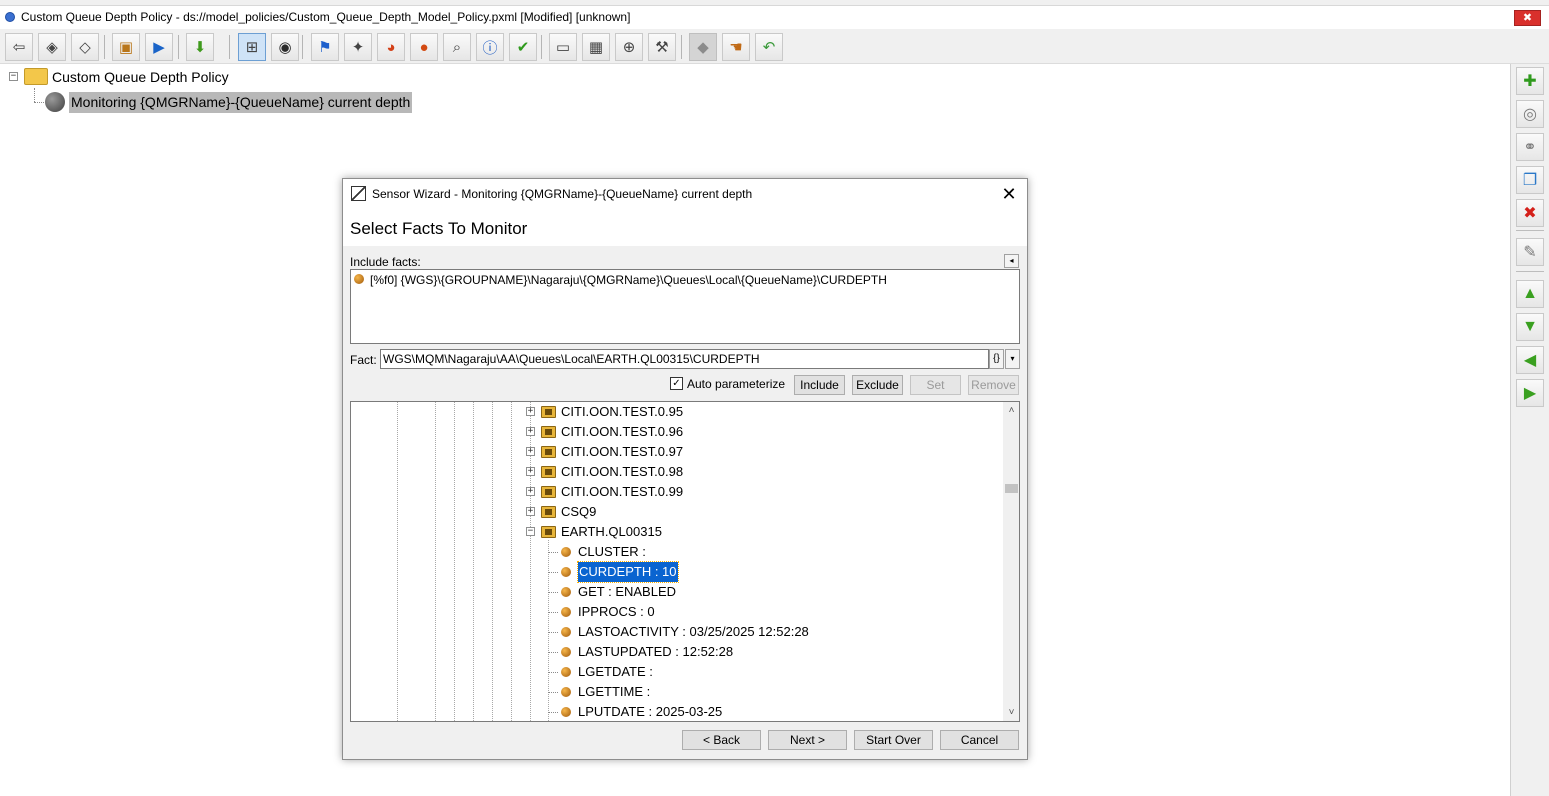  Describe the element at coordinates (523, 47) in the screenshot. I see `toolbar-check-button: ✔` at that location.